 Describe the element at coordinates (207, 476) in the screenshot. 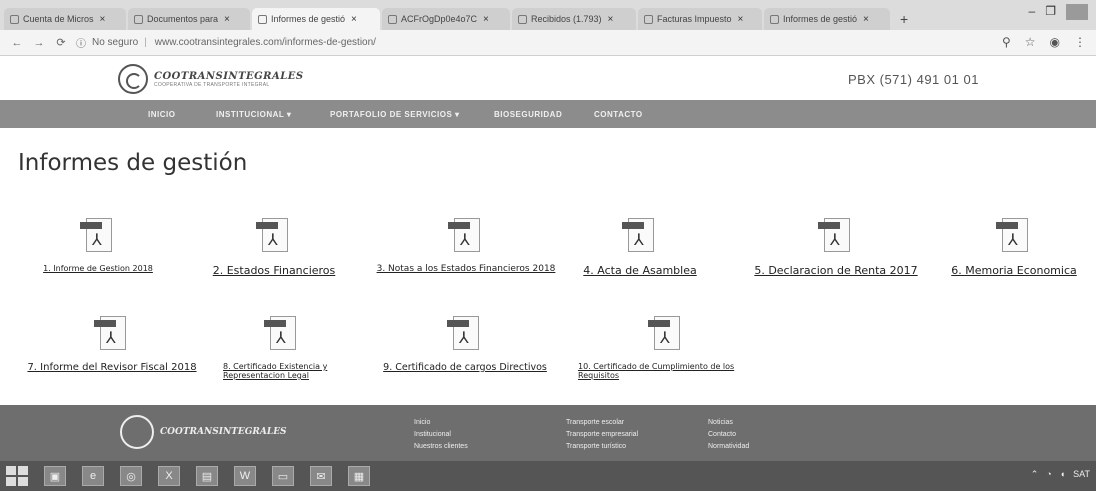

I see `file-manager-icon: ▤` at that location.